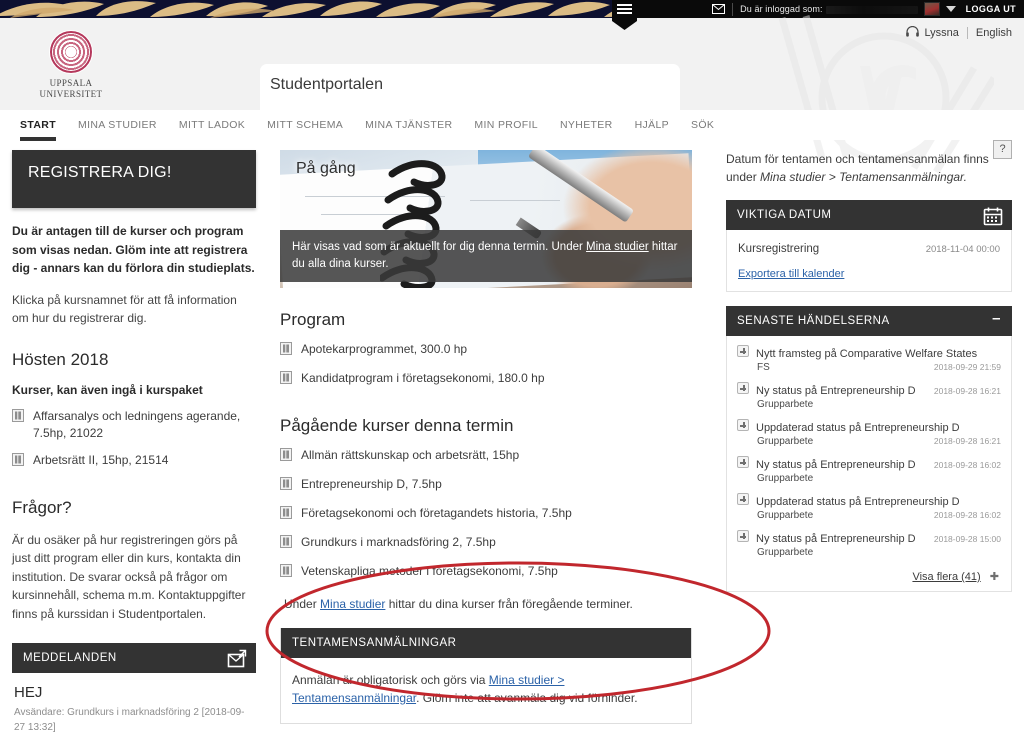 This screenshot has height=735, width=1024. What do you see at coordinates (486, 643) in the screenshot?
I see `exam-panel-header: TENTAMENSANMÄLNINGAR` at bounding box center [486, 643].